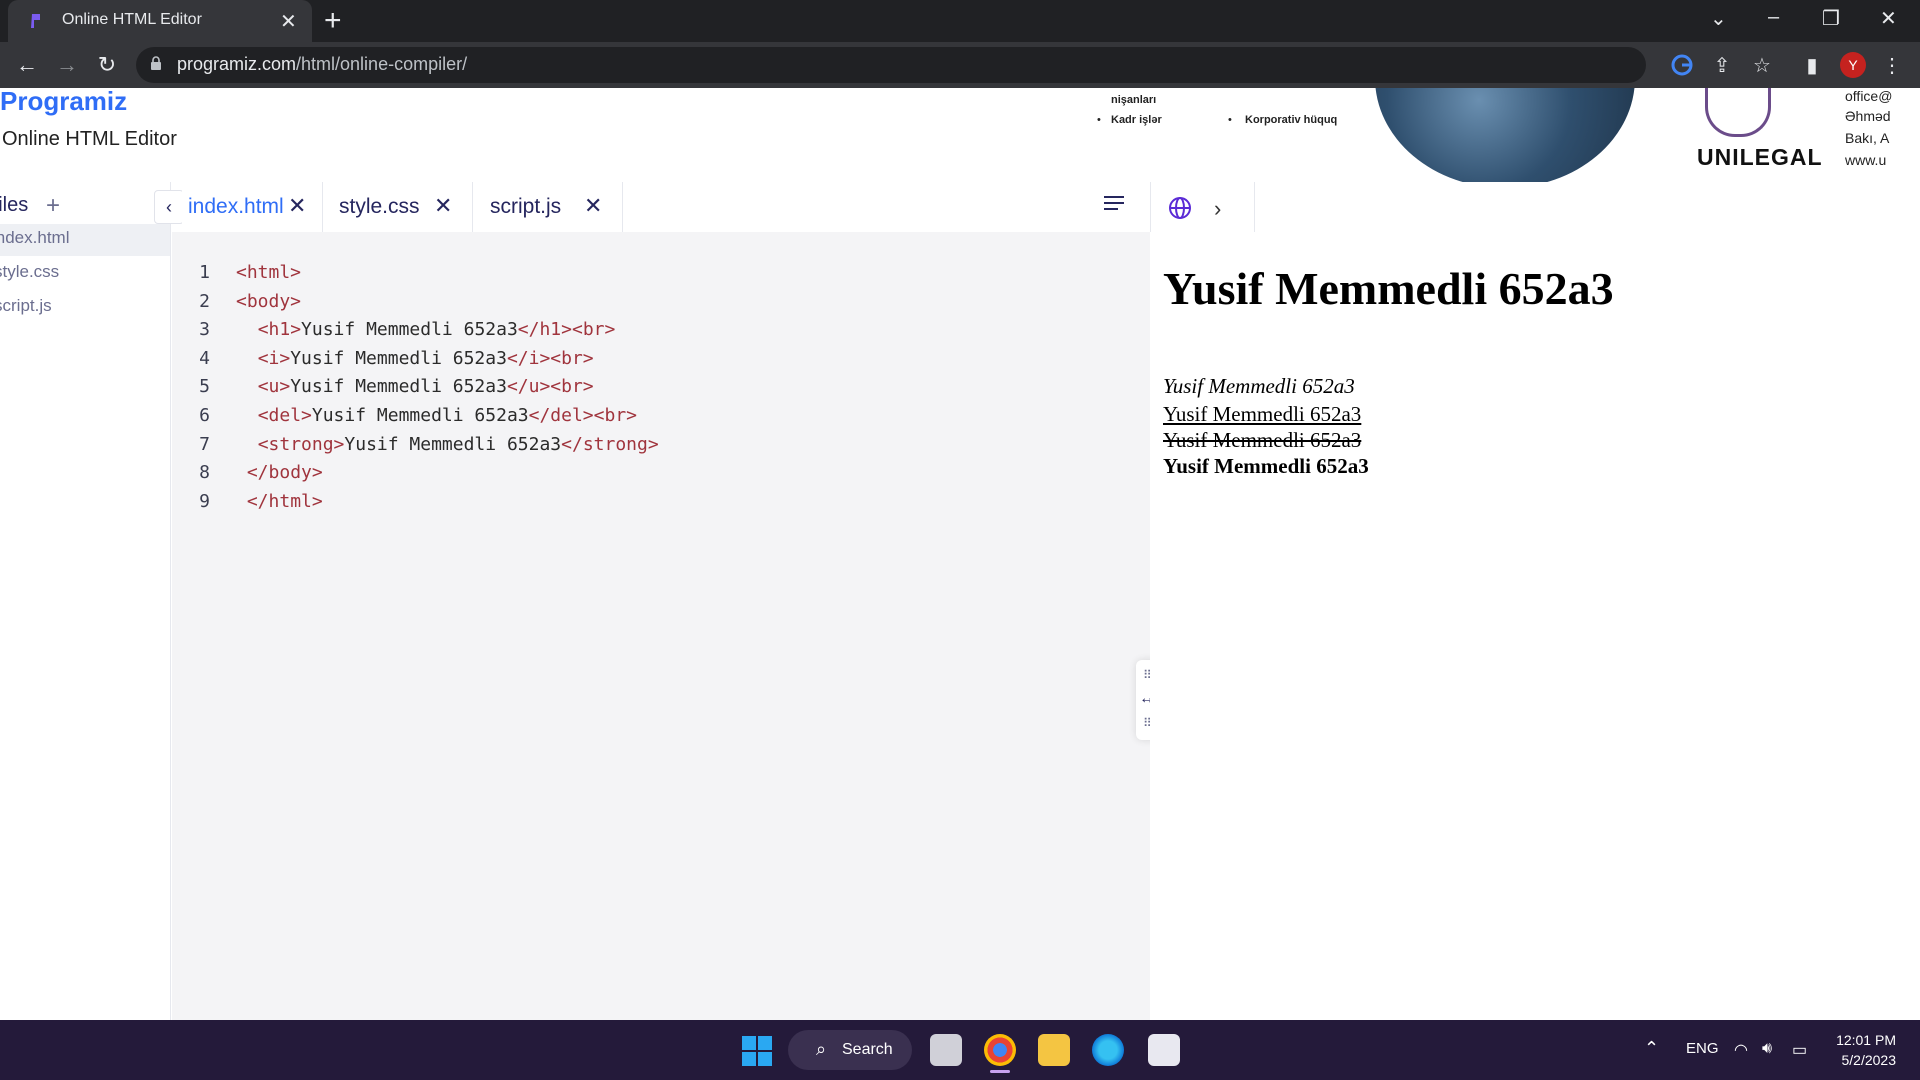 This screenshot has height=1080, width=1920. I want to click on preview-underline-text: Yusif Memmedli 652a3, so click(1262, 414).